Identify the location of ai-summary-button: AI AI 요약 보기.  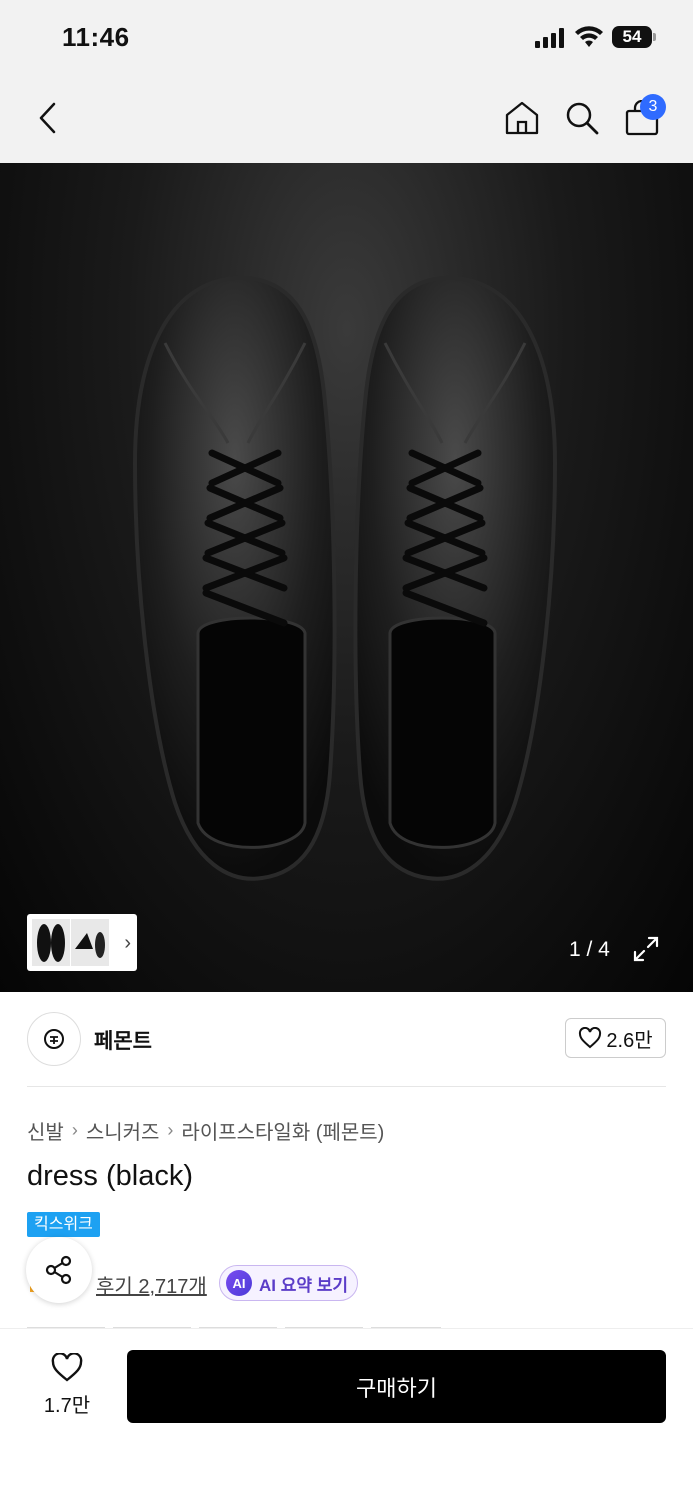
(288, 1283).